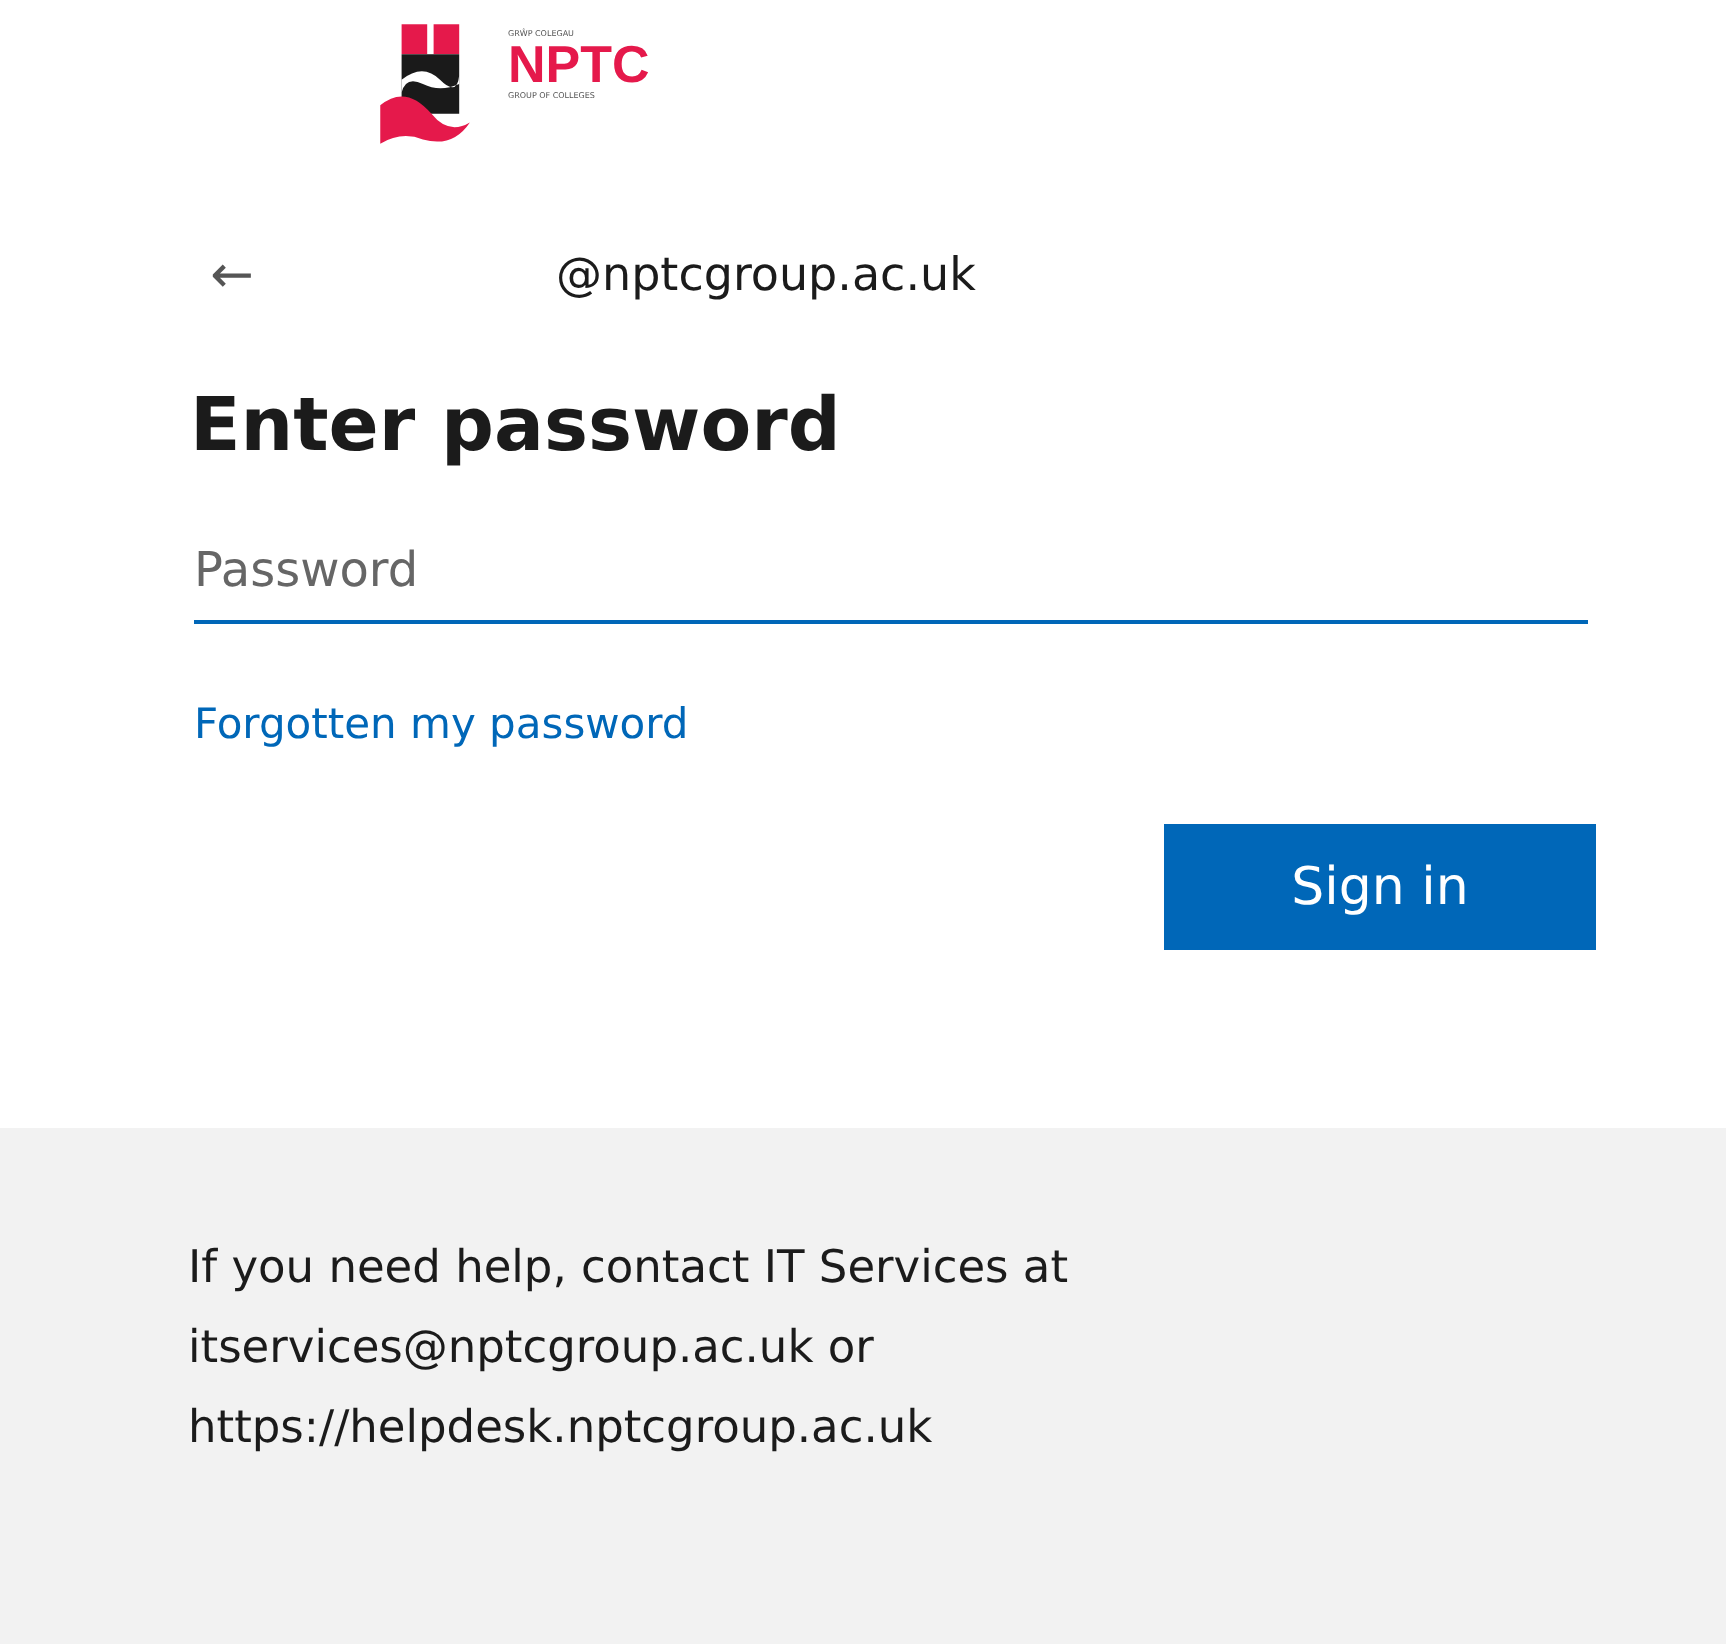 This screenshot has height=1644, width=1726. What do you see at coordinates (441, 724) in the screenshot?
I see `forgot-password-link: Forgotten my password` at bounding box center [441, 724].